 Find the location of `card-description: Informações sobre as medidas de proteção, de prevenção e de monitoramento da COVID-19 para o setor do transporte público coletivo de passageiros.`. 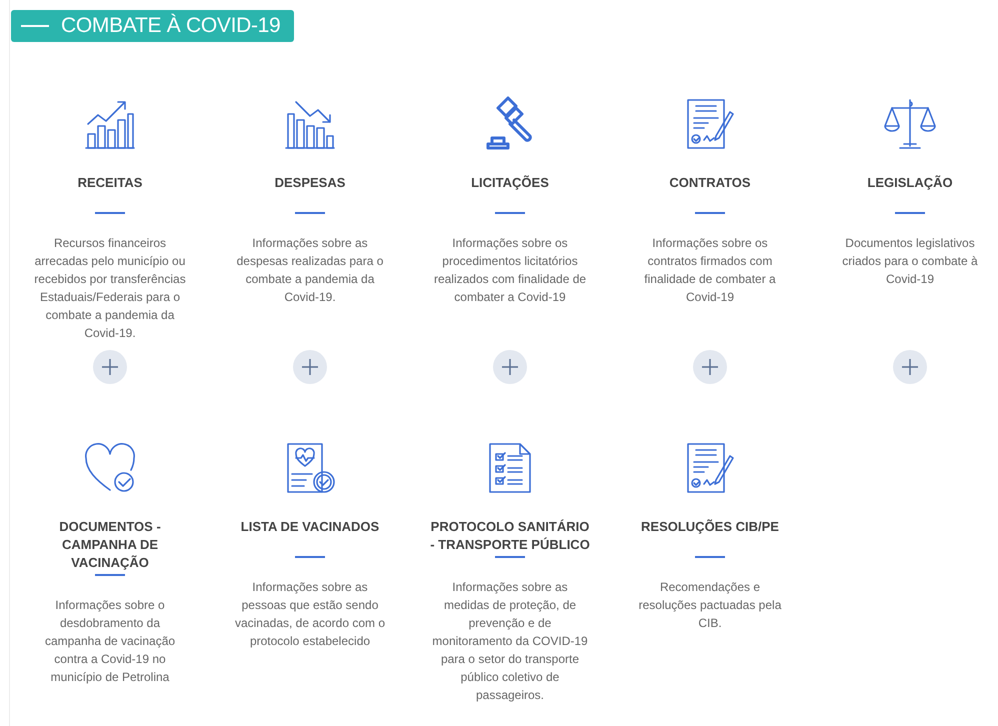

card-description: Informações sobre as medidas de proteção, de prevenção e de monitoramento da COVID-19 para o setor do transporte público coletivo de passageiros. is located at coordinates (510, 641).